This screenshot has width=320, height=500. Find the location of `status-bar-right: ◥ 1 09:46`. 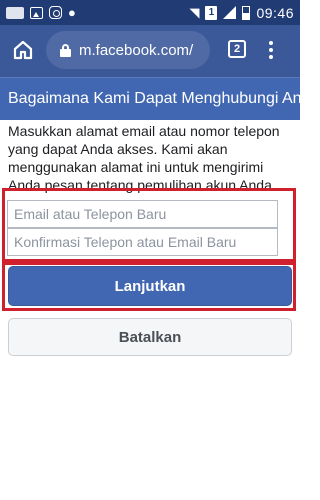

status-bar-right: ◥ 1 09:46 is located at coordinates (241, 13).